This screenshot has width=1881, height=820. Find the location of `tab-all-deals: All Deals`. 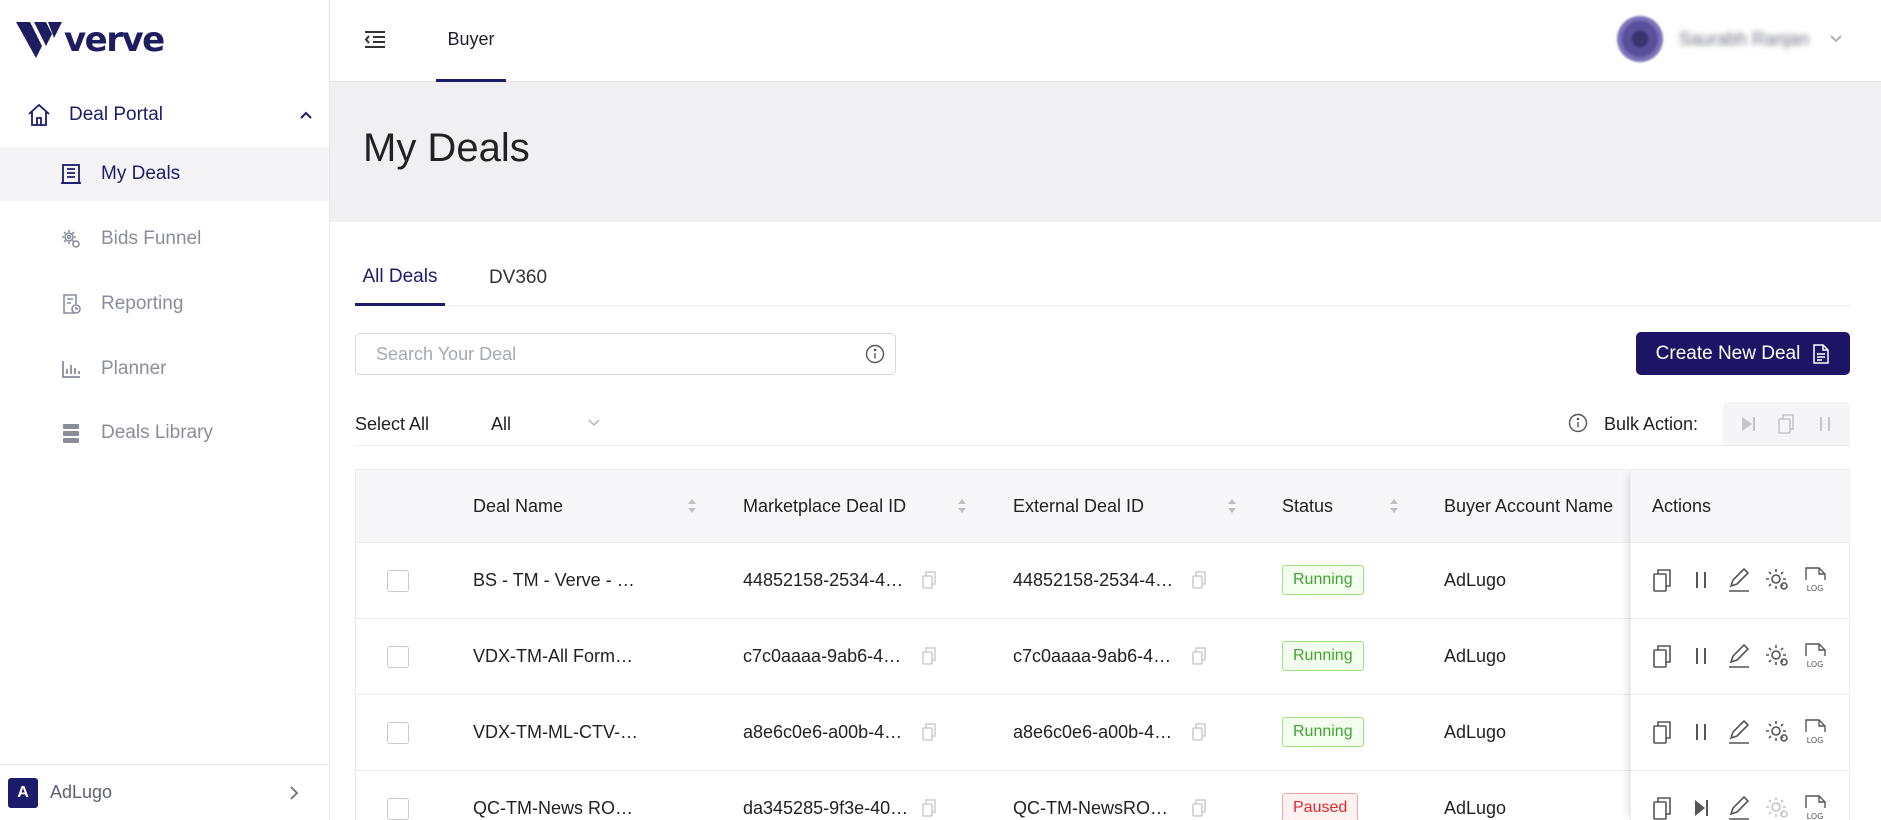

tab-all-deals: All Deals is located at coordinates (400, 278).